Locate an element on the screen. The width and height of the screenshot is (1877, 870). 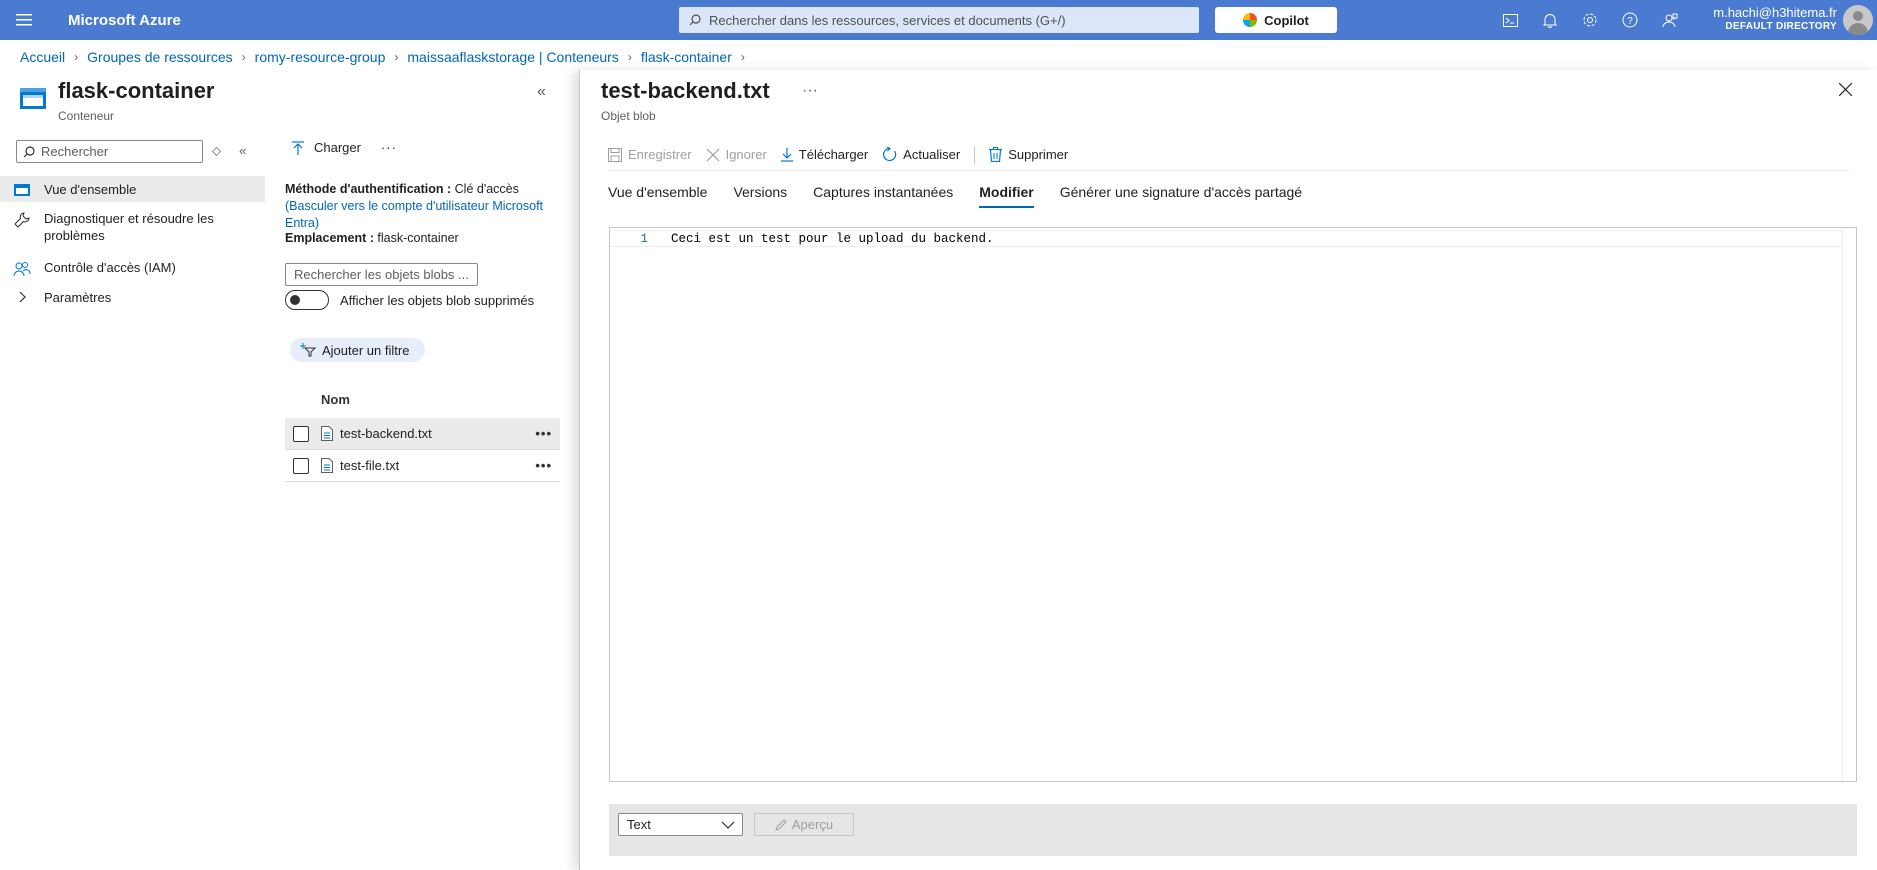
copilot-button: Copilot is located at coordinates (1276, 20).